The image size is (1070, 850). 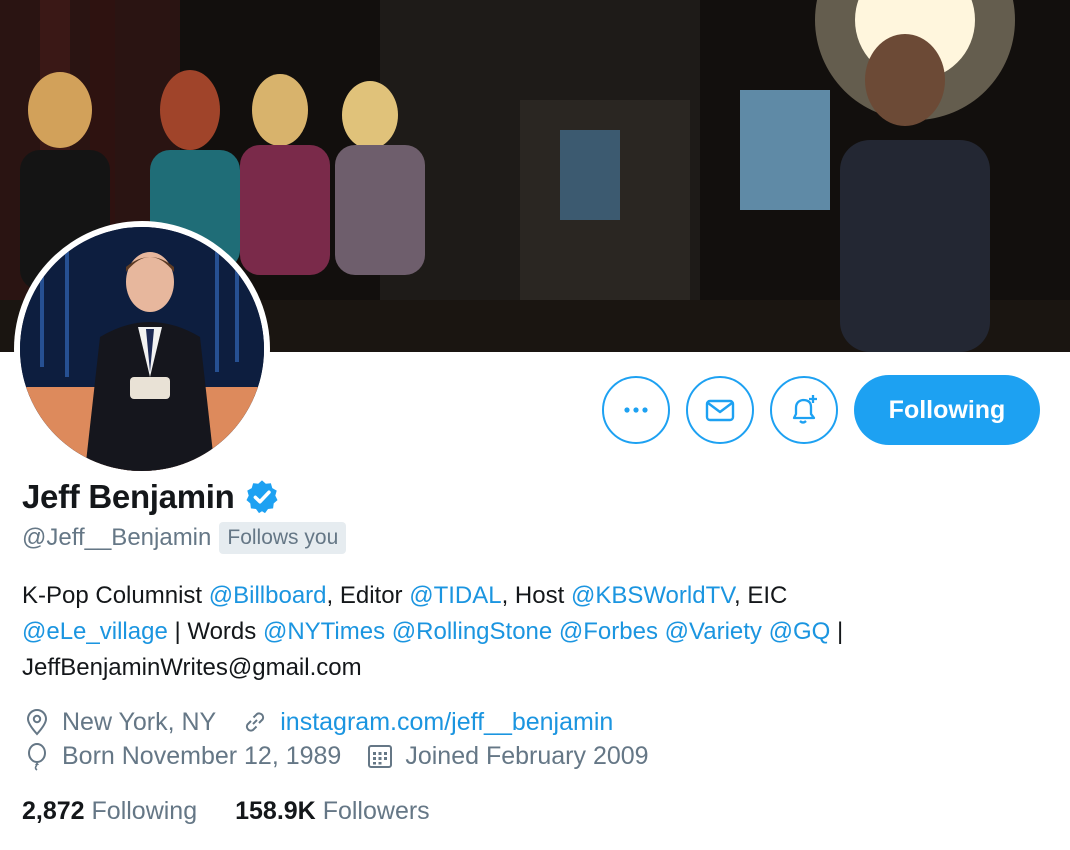 I want to click on bio-line-3: JeffBenjaminWrites@gmail.com, so click(x=192, y=667).